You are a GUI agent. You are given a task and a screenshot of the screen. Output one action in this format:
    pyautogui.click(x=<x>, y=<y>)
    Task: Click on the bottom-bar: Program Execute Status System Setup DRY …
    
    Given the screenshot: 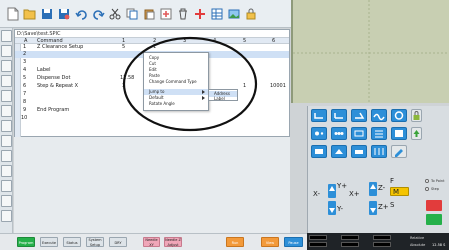 What is the action you would take?
    pyautogui.click(x=153, y=241)
    